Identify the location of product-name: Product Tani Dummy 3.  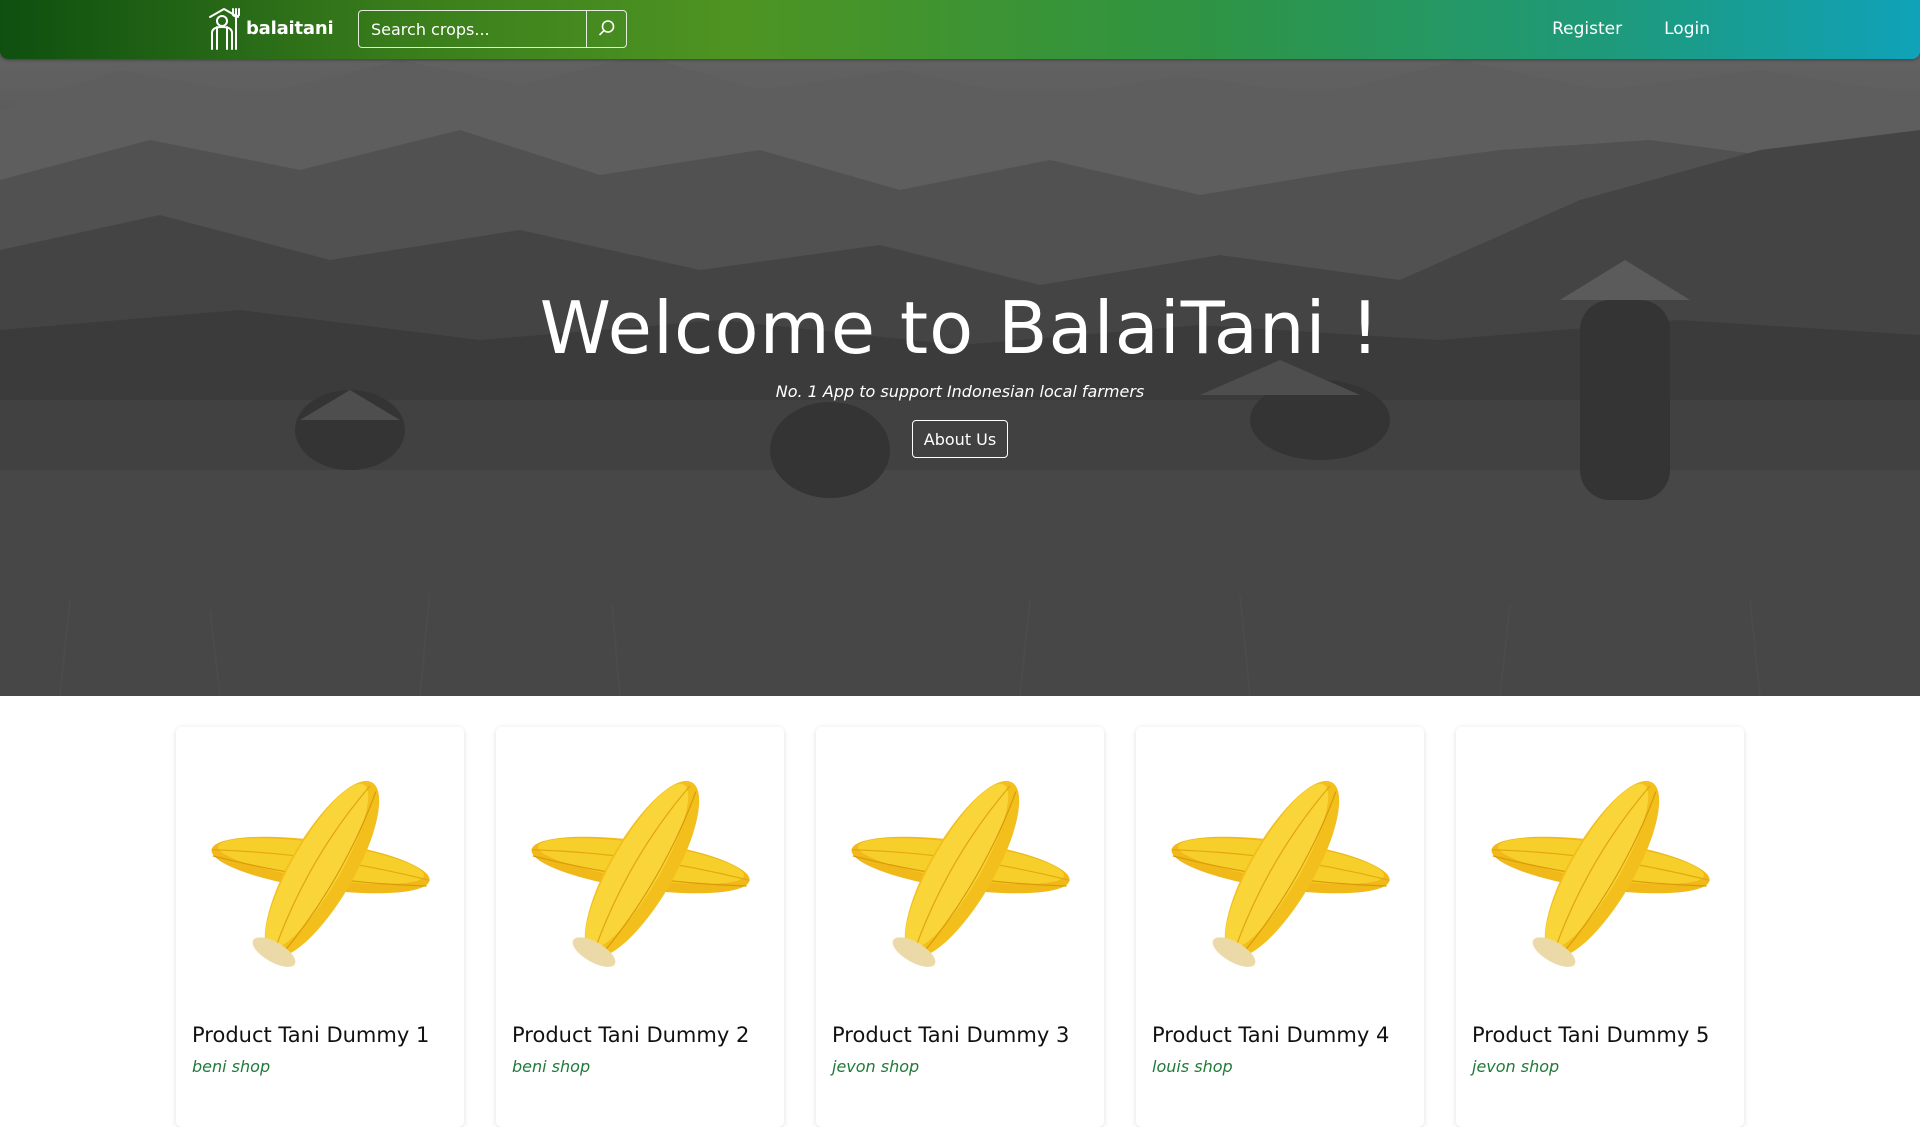
(950, 1035).